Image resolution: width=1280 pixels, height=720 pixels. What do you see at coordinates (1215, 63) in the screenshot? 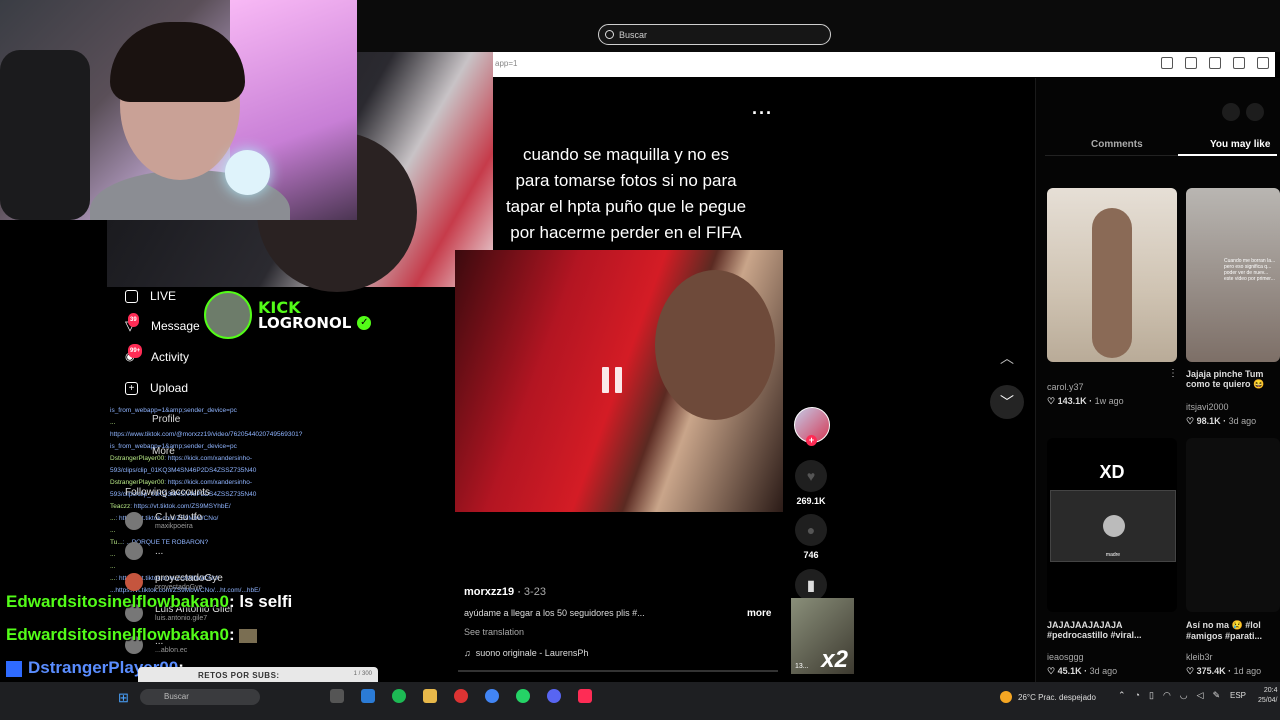
I see `star-icon` at bounding box center [1215, 63].